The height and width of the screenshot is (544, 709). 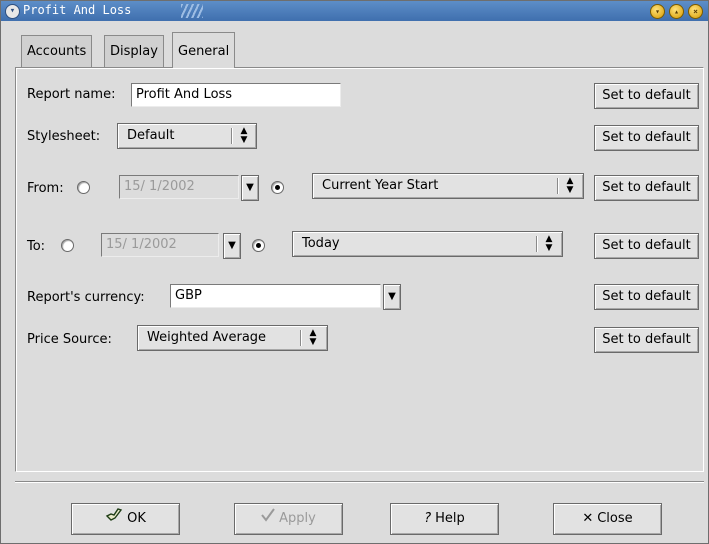 I want to click on report-name-default-button: Set to default, so click(x=646, y=96).